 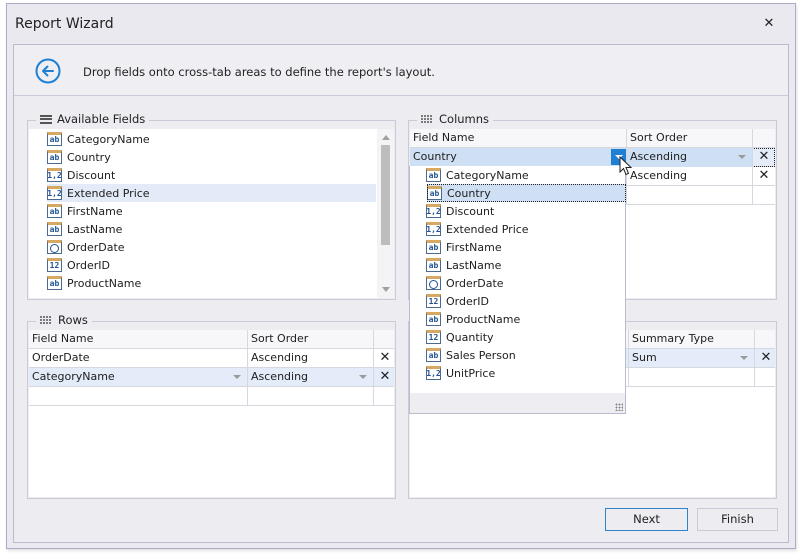 I want to click on scroll-down-icon, so click(x=386, y=289).